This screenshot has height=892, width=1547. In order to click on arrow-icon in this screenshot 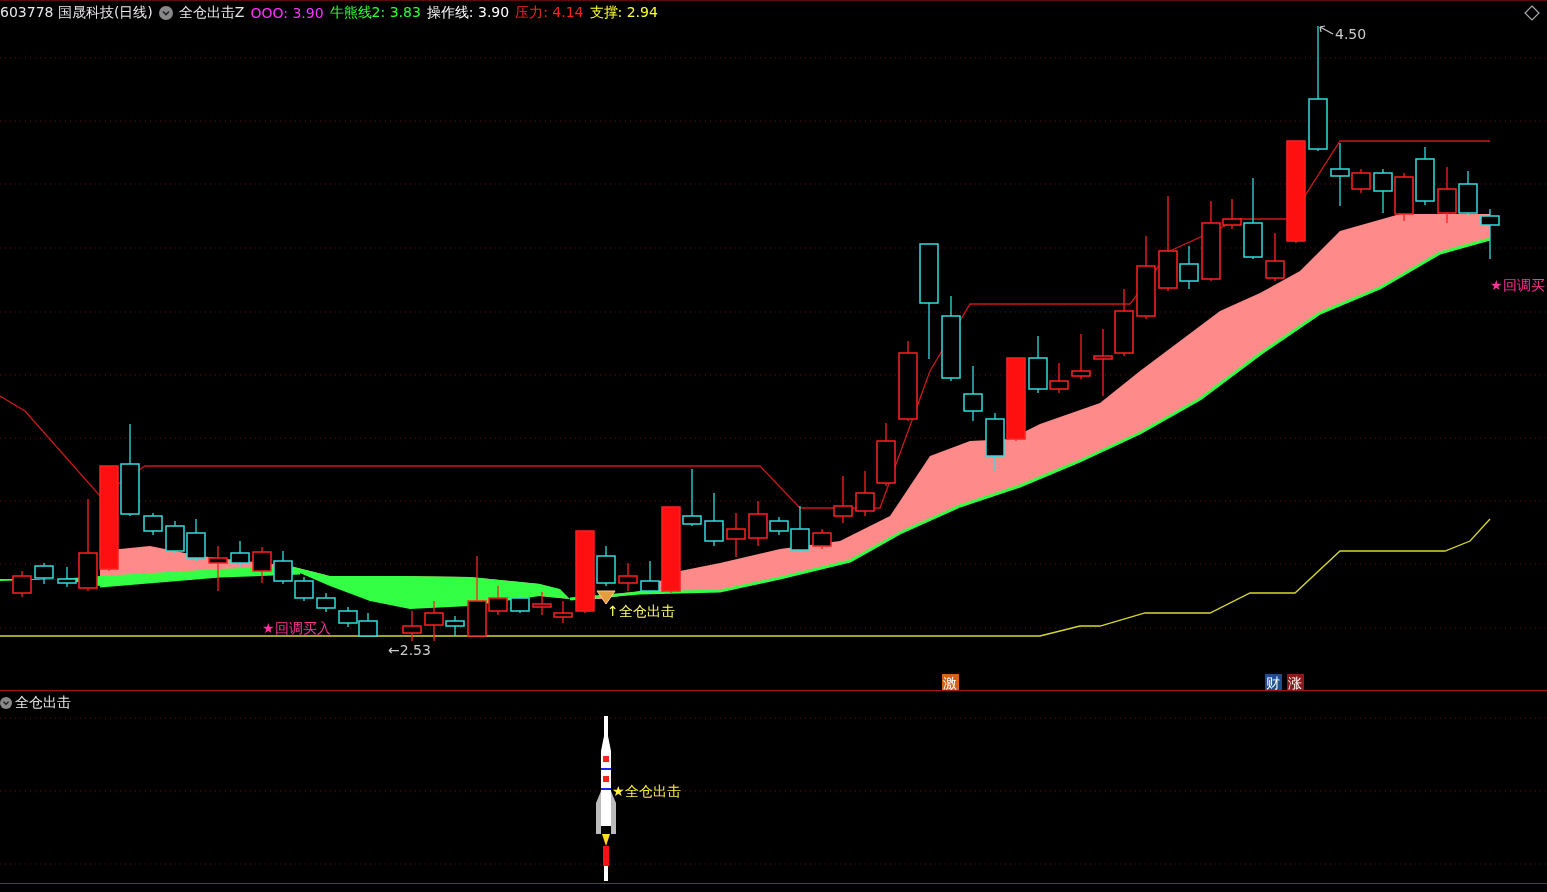, I will do `click(1326, 30)`.